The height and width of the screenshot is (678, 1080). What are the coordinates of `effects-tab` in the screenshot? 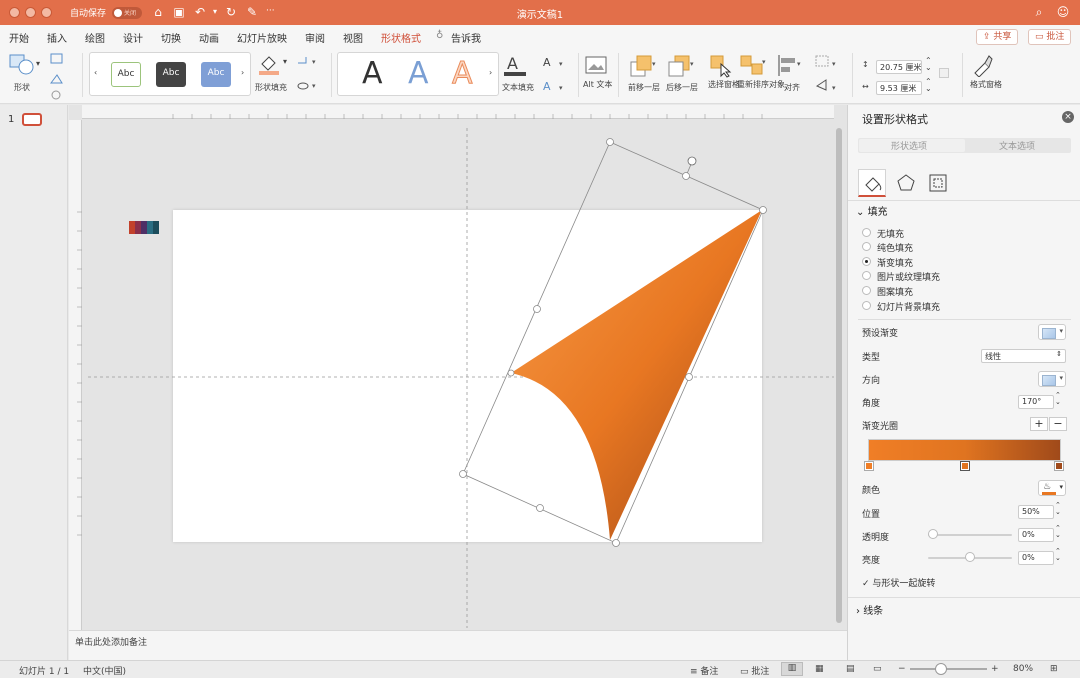 It's located at (906, 183).